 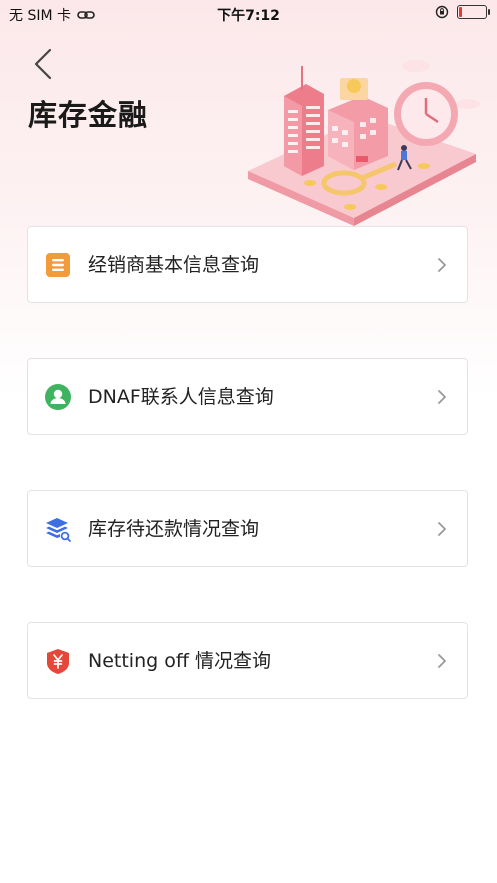 What do you see at coordinates (58, 661) in the screenshot?
I see `yuan-shield-icon` at bounding box center [58, 661].